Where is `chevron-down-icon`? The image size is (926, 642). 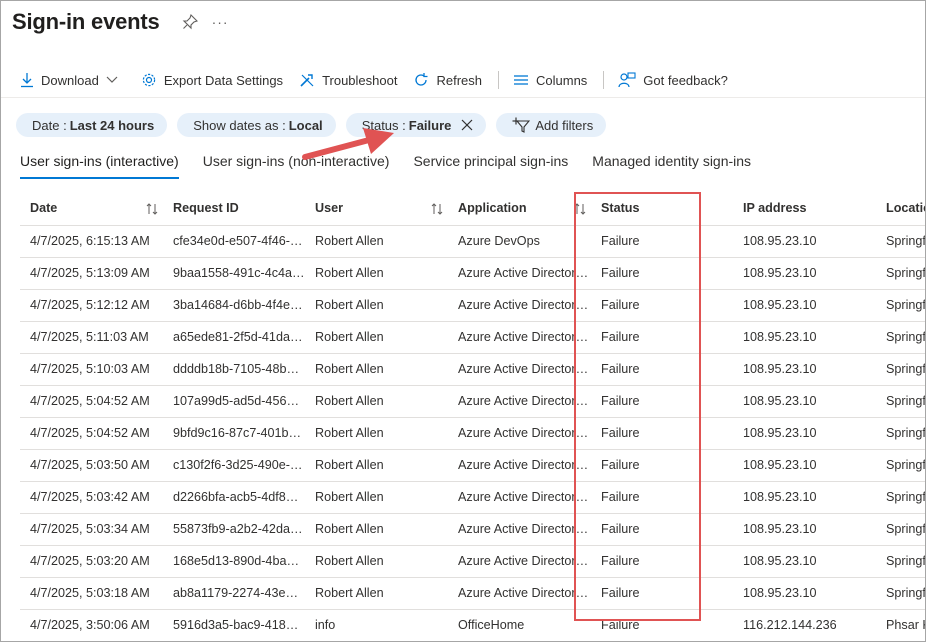
chevron-down-icon is located at coordinates (112, 79).